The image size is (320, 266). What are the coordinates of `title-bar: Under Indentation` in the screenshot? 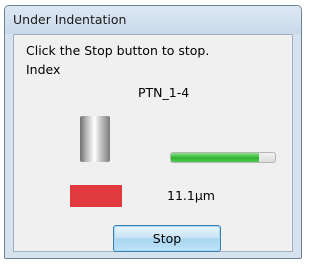 It's located at (153, 20).